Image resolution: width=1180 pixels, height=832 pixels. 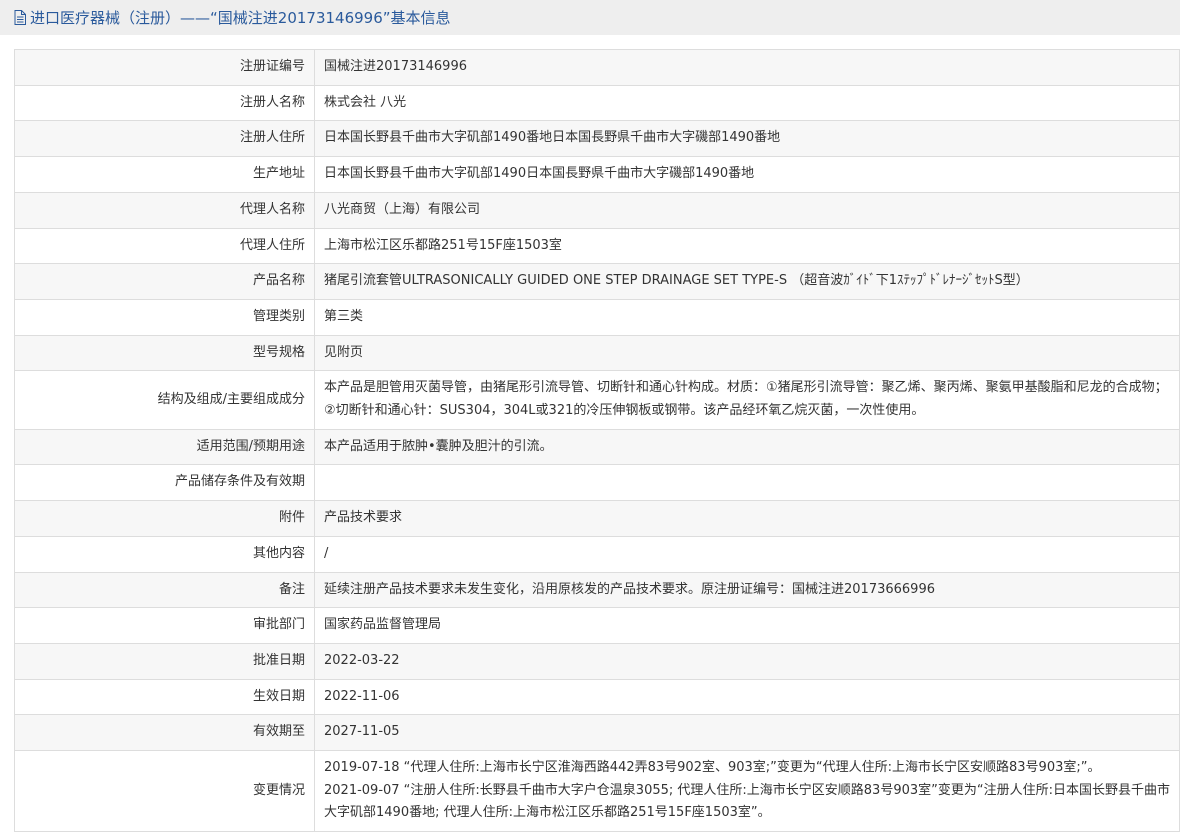 What do you see at coordinates (164, 483) in the screenshot?
I see `field-label: 产品储存条件及有效期` at bounding box center [164, 483].